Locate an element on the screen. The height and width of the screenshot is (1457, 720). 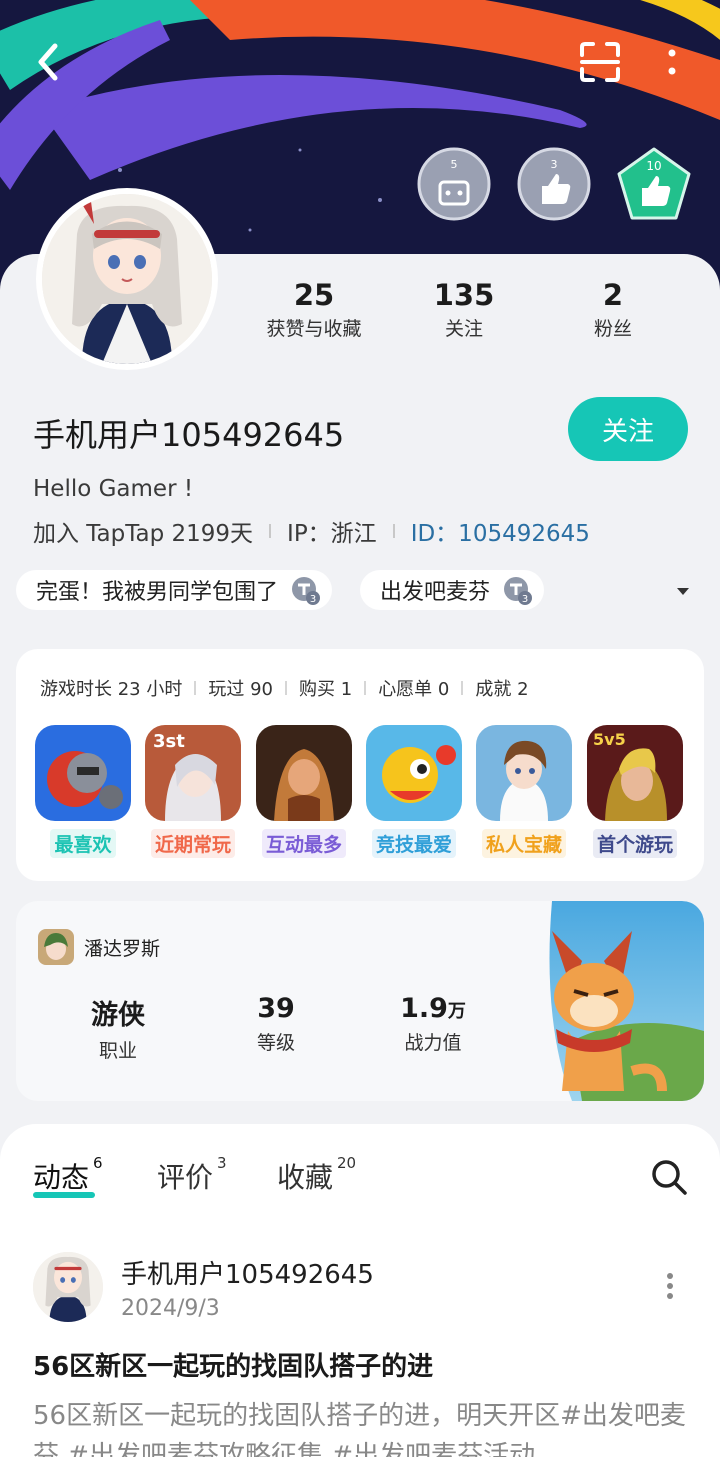
purchased-count: 购买 1 is located at coordinates (326, 689).